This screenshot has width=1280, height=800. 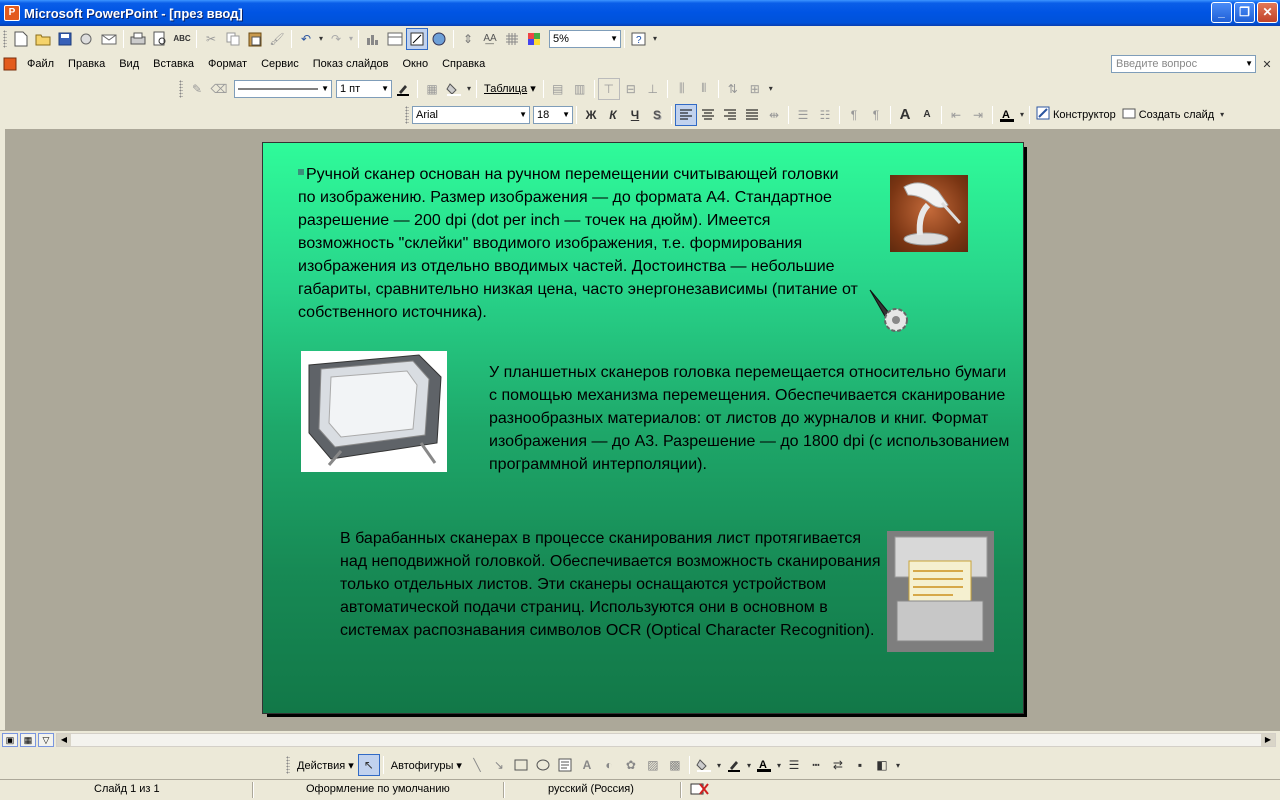 What do you see at coordinates (1267, 12) in the screenshot?
I see `close-button: ✕` at bounding box center [1267, 12].